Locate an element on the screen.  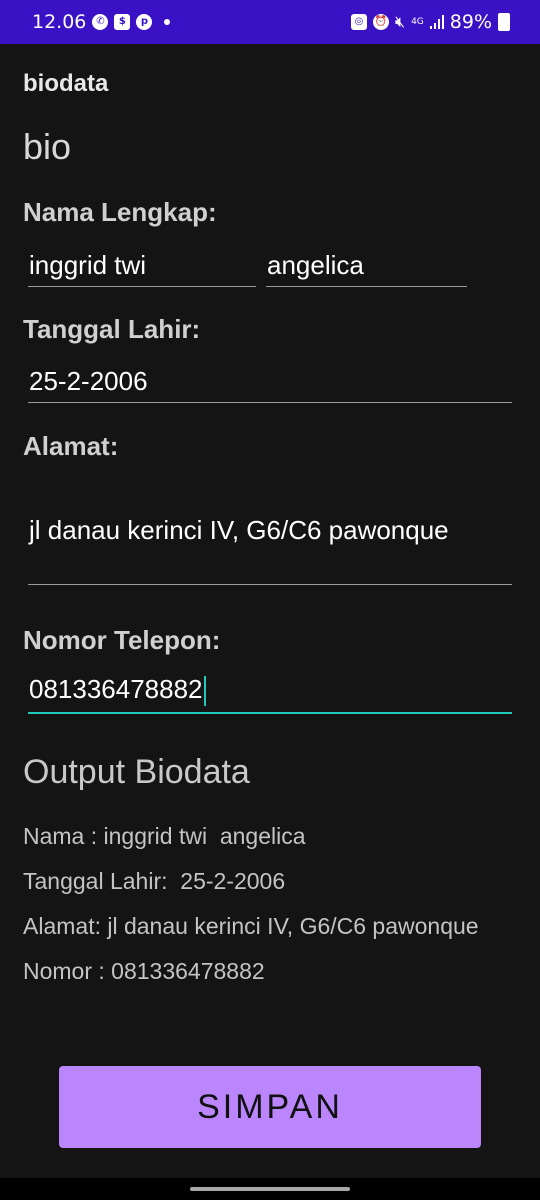
telepon-label: Nomor Telepon: is located at coordinates (122, 640).